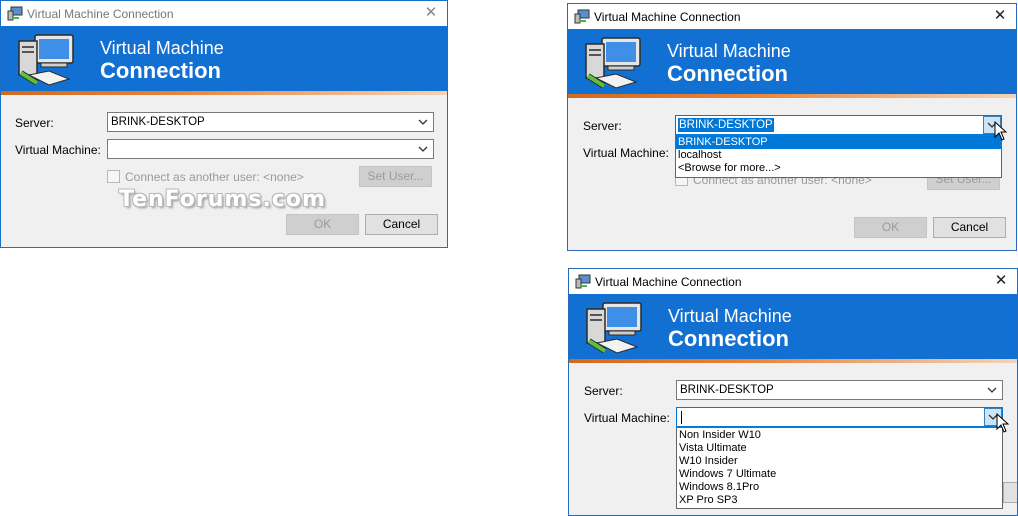 This screenshot has width=1018, height=516. Describe the element at coordinates (839, 500) in the screenshot. I see `vm-option: XP Pro SP3` at that location.